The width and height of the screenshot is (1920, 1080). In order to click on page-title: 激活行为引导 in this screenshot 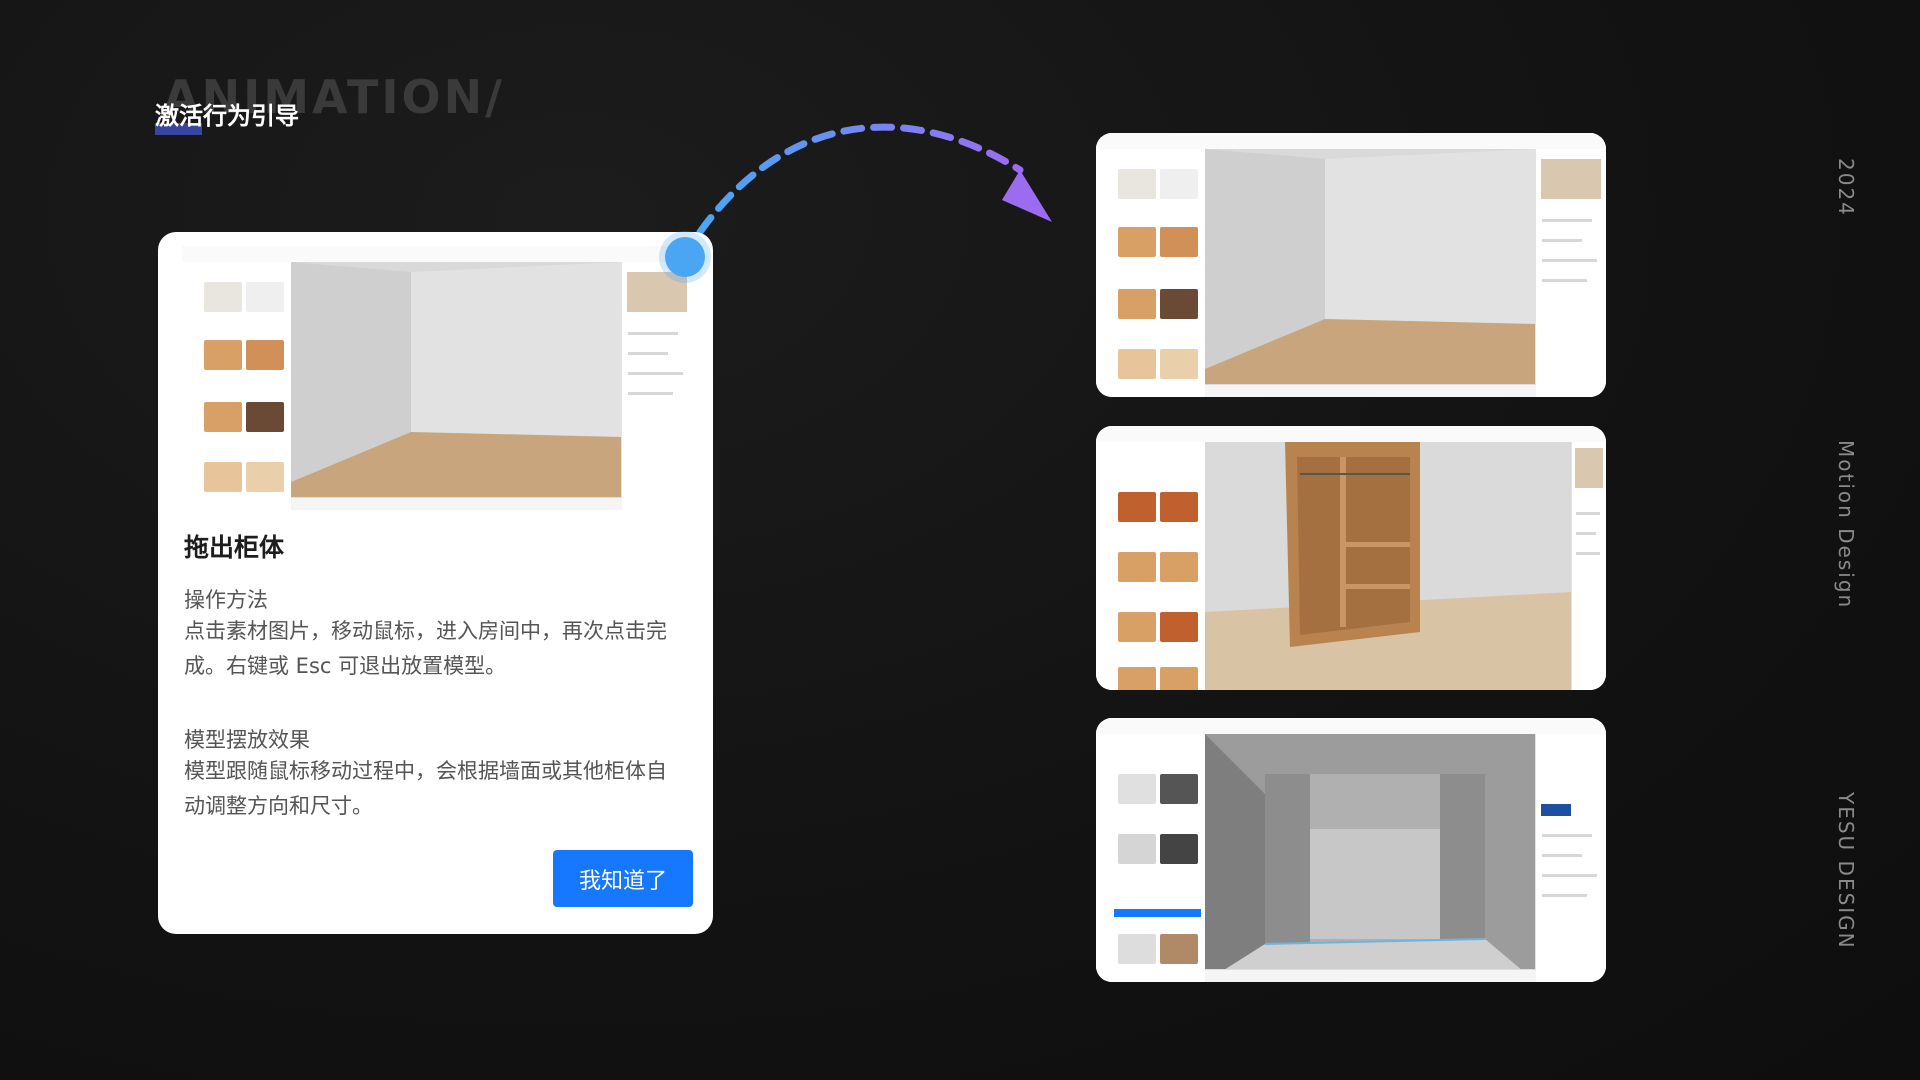, I will do `click(227, 116)`.